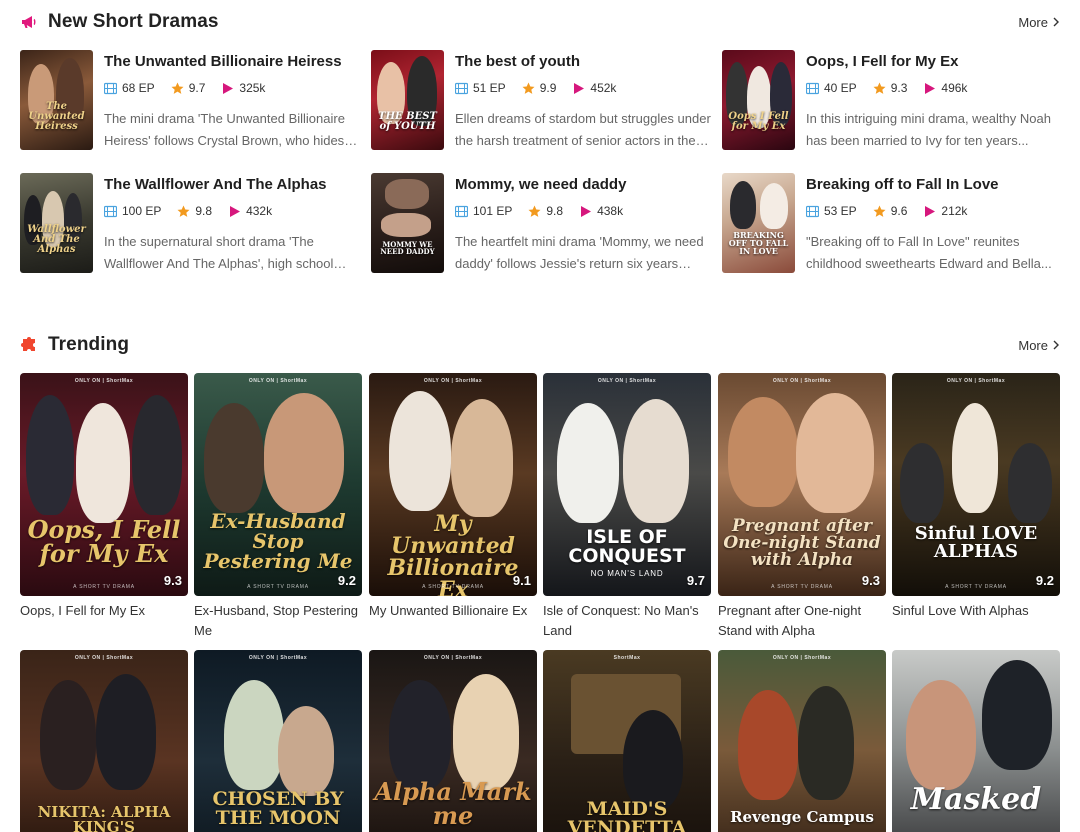 This screenshot has height=832, width=1080. What do you see at coordinates (521, 580) in the screenshot?
I see `poster-score: 9.1` at bounding box center [521, 580].